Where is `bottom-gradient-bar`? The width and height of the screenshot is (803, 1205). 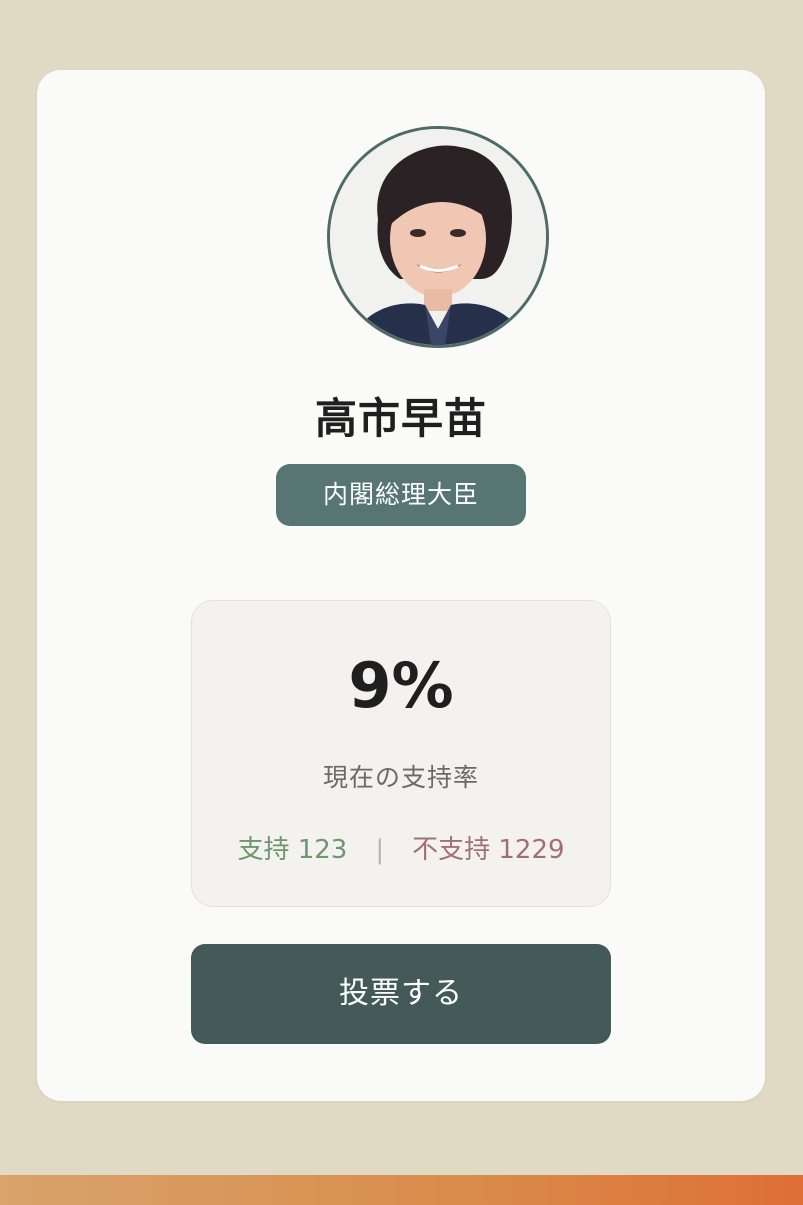 bottom-gradient-bar is located at coordinates (401, 1190).